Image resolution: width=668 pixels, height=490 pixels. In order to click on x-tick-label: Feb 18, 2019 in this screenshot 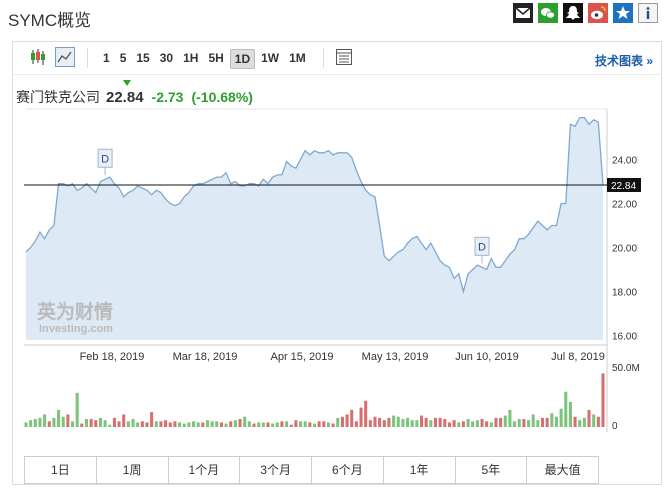, I will do `click(112, 357)`.